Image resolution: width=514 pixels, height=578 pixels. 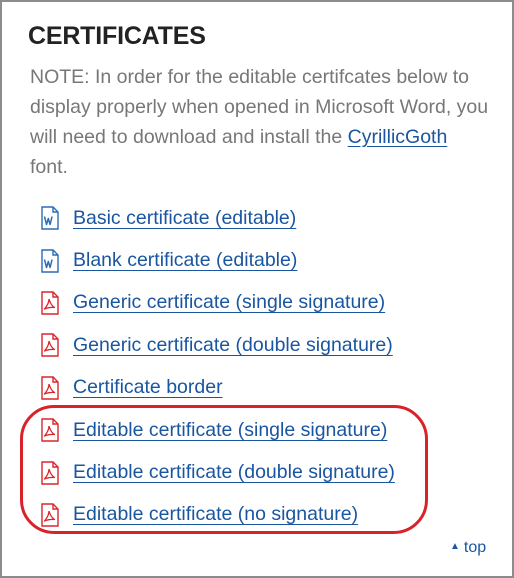 I want to click on generic-certificate-double-link: Generic certificate (double signature), so click(x=216, y=345).